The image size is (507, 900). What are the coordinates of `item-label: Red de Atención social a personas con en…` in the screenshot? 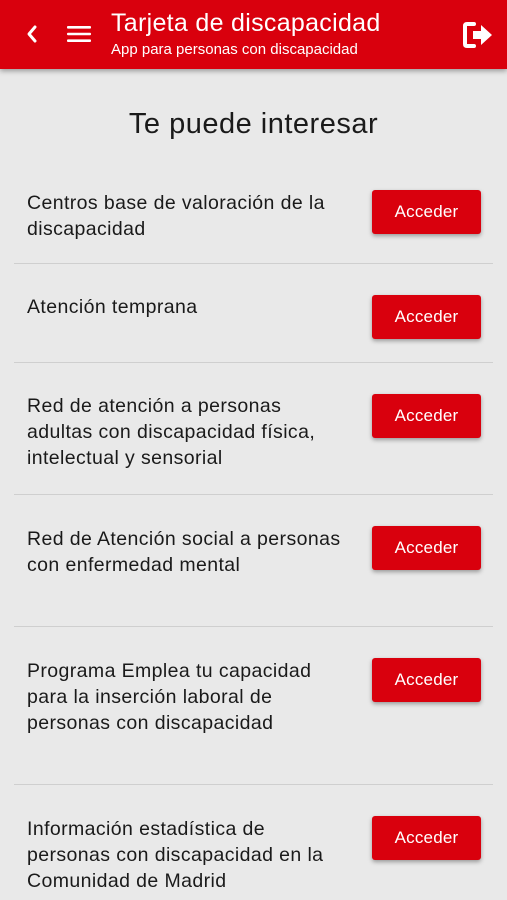 It's located at (184, 552).